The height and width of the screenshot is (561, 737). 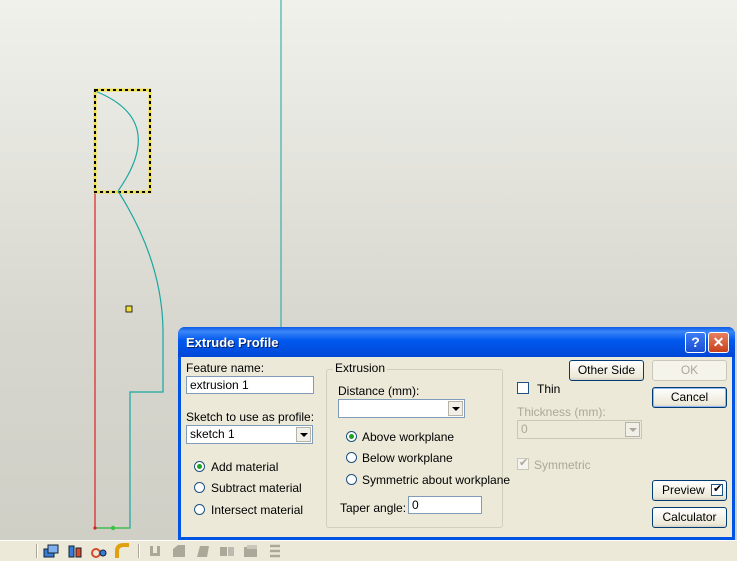 What do you see at coordinates (379, 391) in the screenshot?
I see `distance-label: Distance (mm):` at bounding box center [379, 391].